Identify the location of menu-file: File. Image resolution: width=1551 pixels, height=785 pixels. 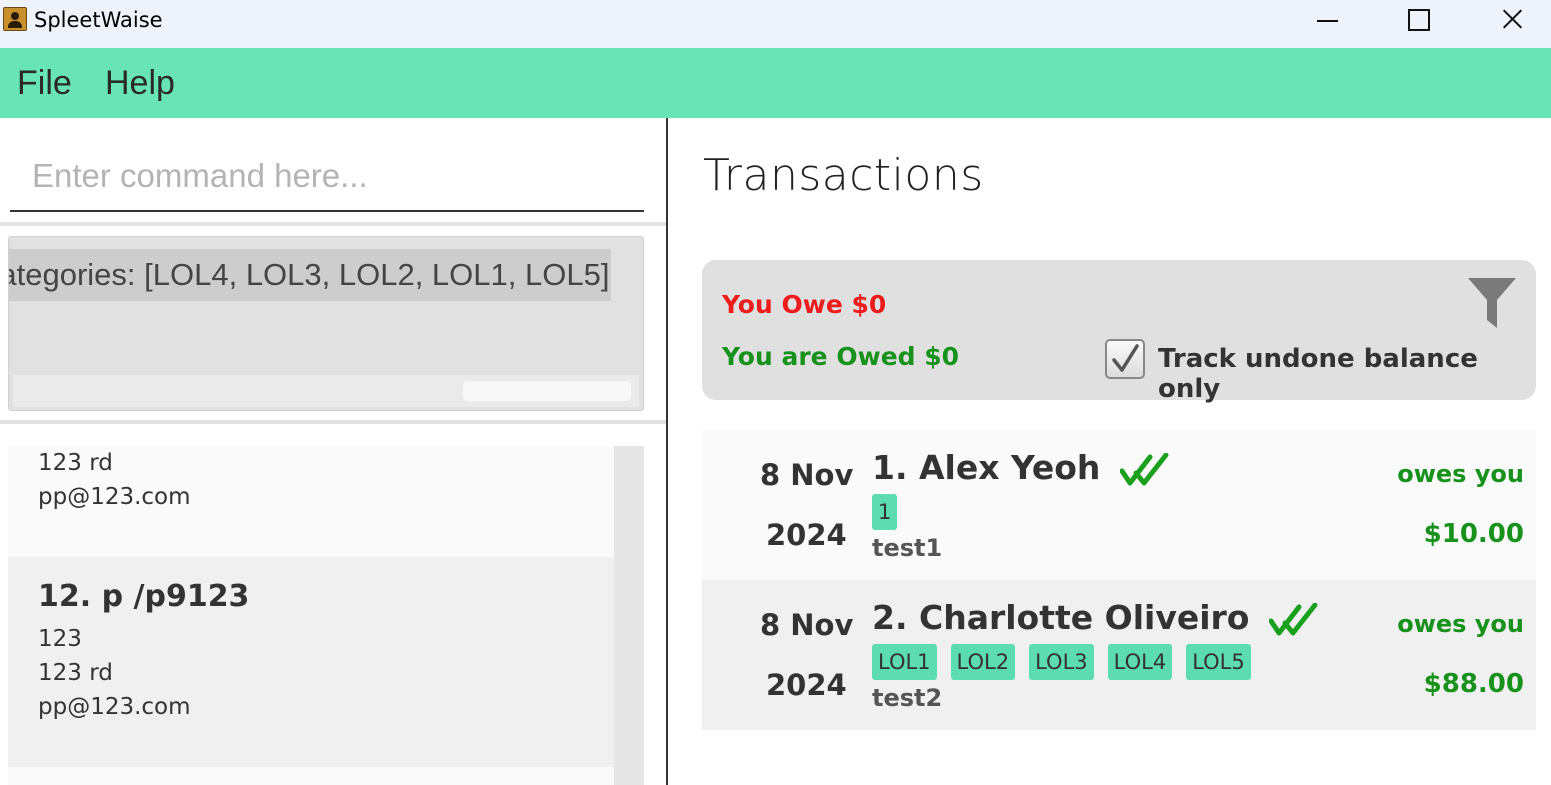
(44, 83).